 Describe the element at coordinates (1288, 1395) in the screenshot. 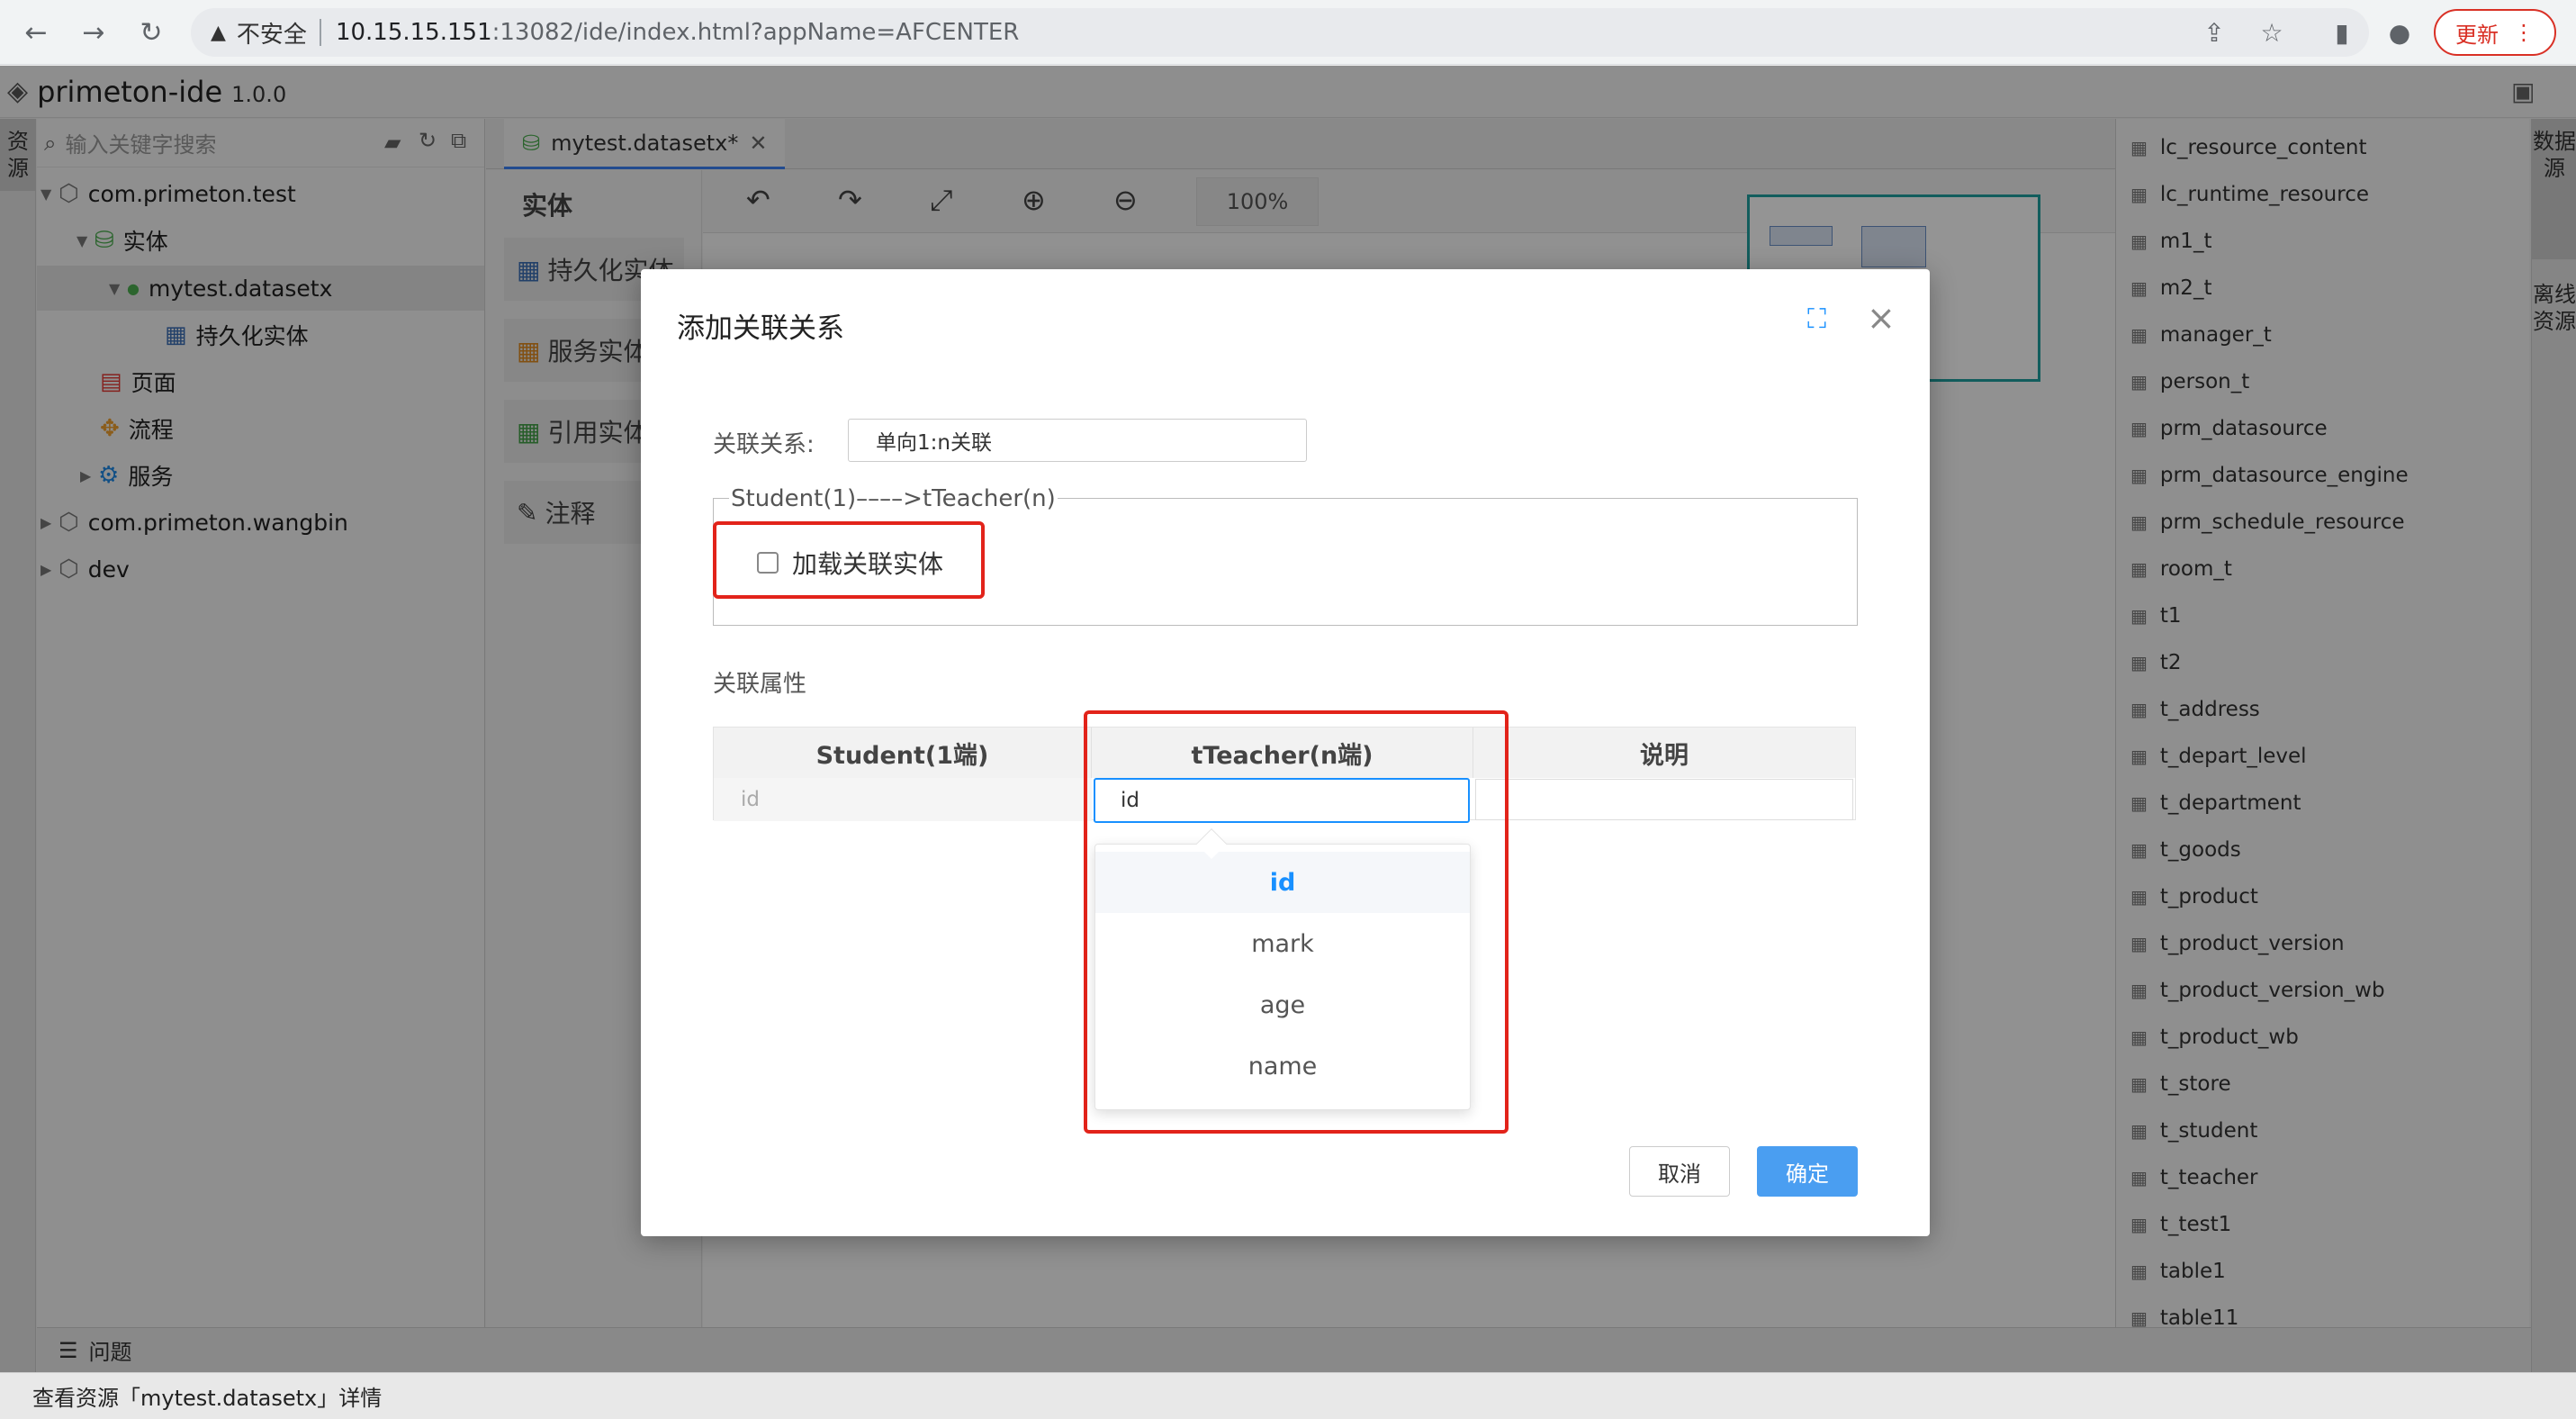

I see `status-bar: 查看资源「mytest.datasetx」详情` at that location.